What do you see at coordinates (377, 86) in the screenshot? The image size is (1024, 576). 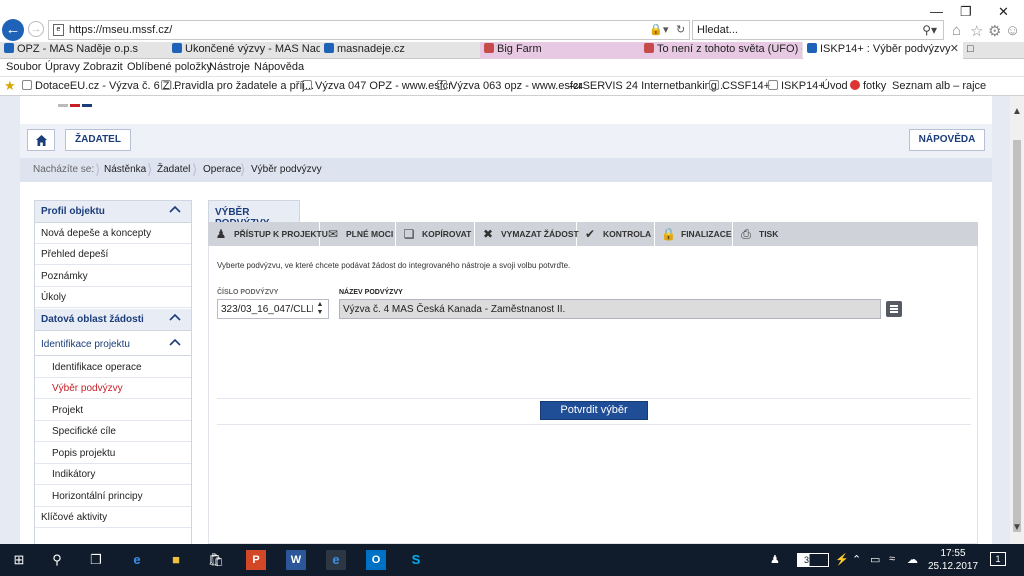 I see `fav-vyzva-047: Výzva 047 OPZ - www.esfcr` at bounding box center [377, 86].